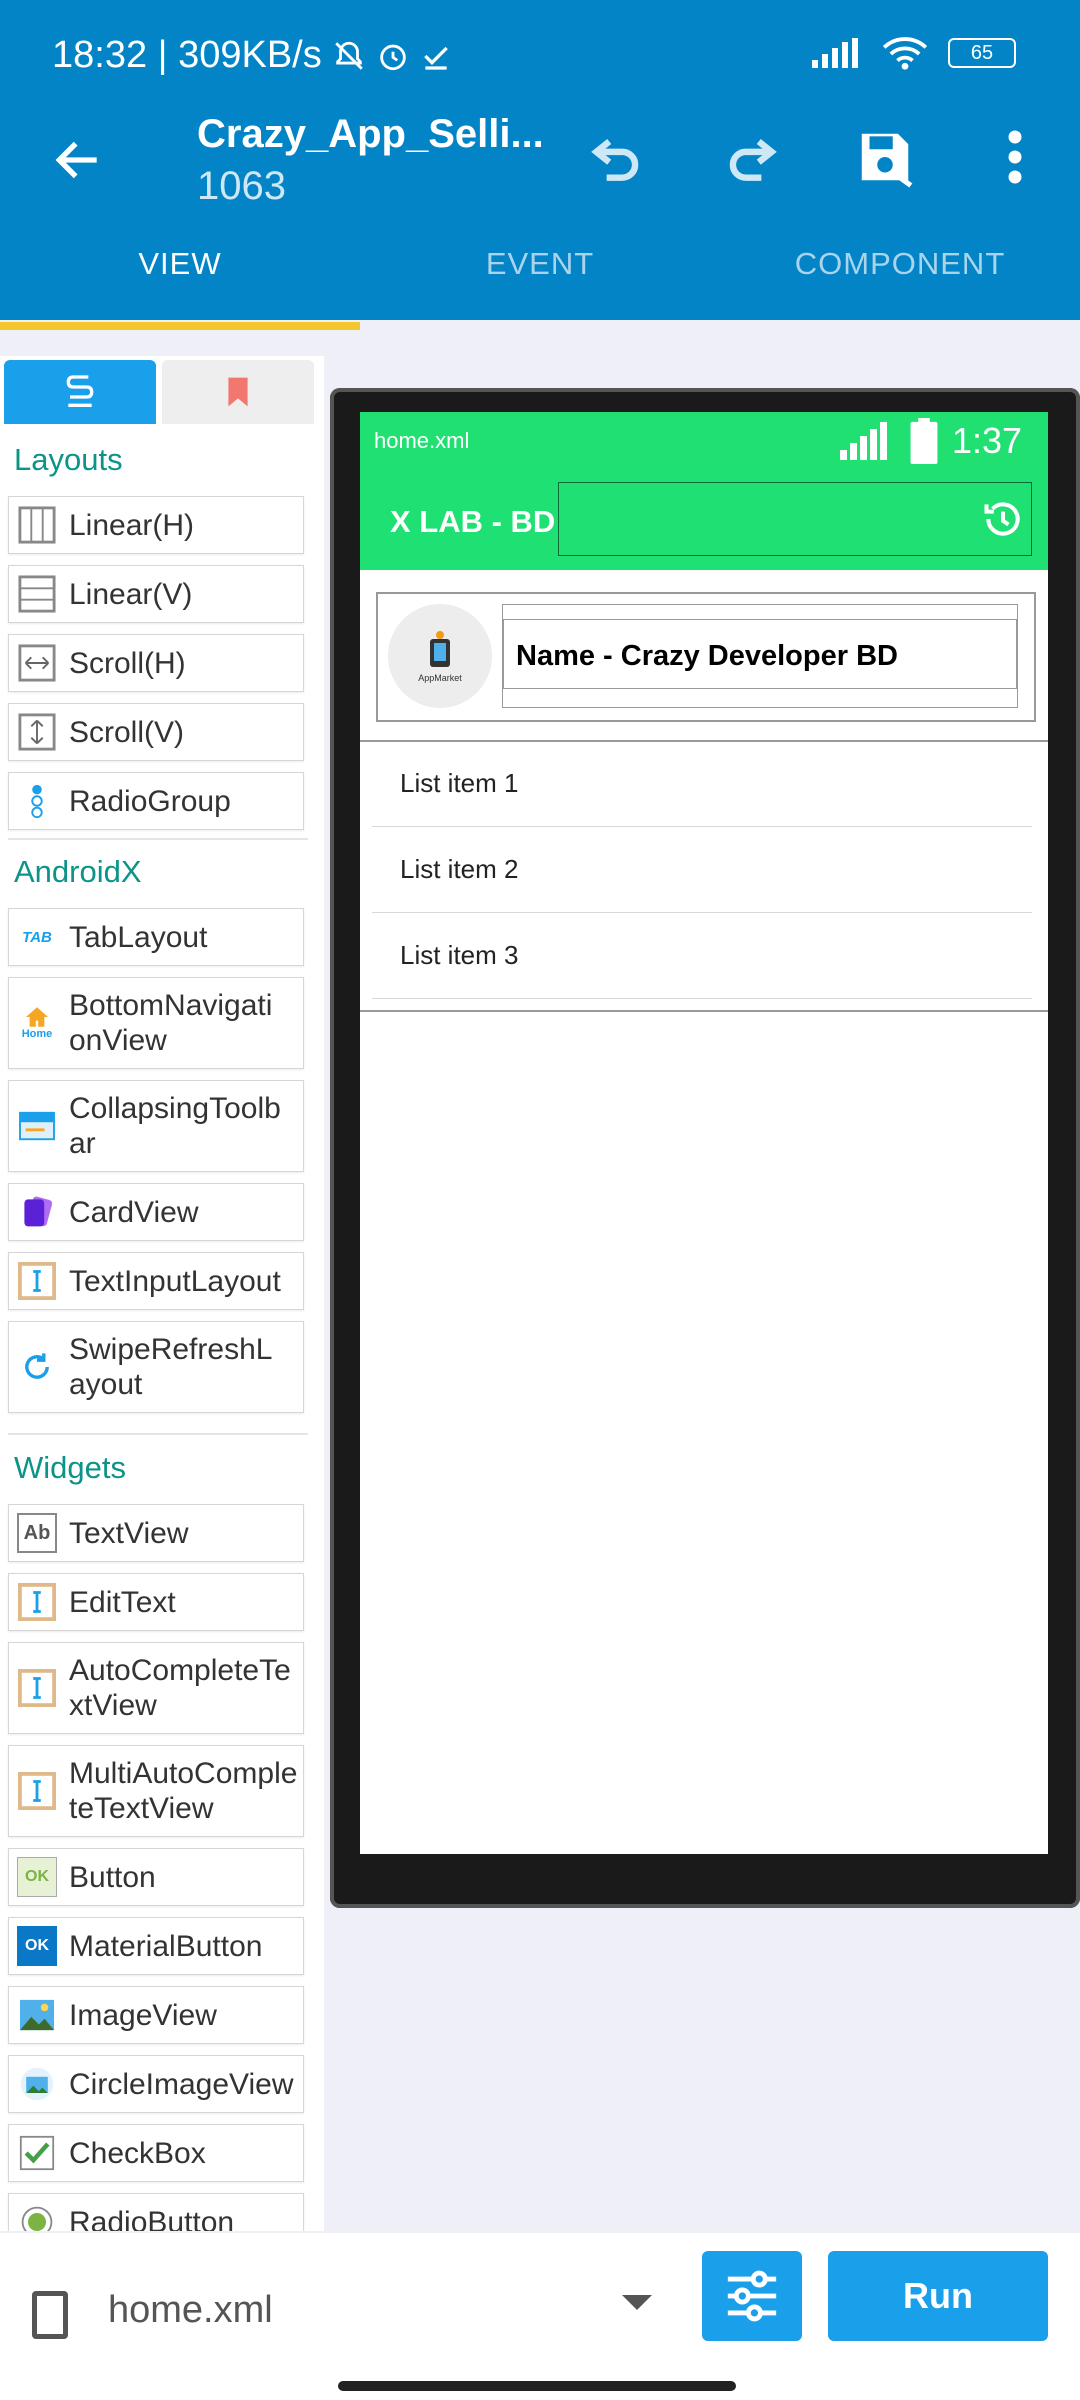 The width and height of the screenshot is (1080, 2400). What do you see at coordinates (37, 1791) in the screenshot?
I see `multi-autocomplete-icon` at bounding box center [37, 1791].